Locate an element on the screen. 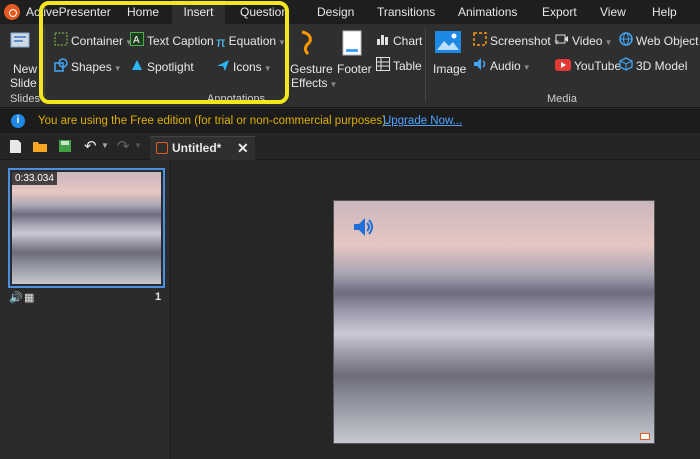 This screenshot has height=459, width=700. chart-button: Chart is located at coordinates (399, 41).